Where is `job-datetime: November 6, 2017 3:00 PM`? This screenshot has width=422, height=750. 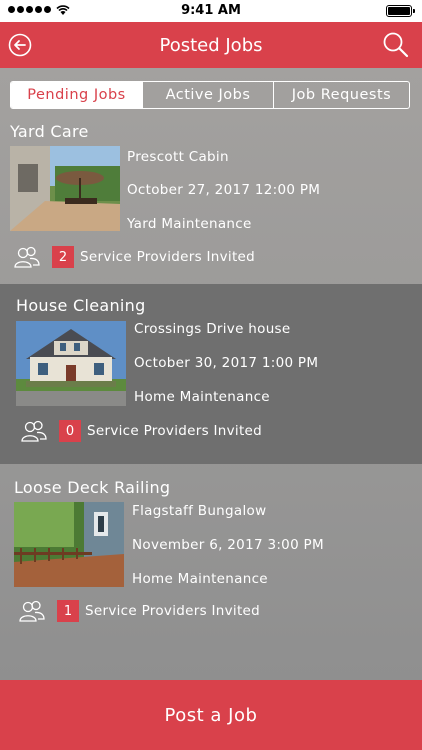 job-datetime: November 6, 2017 3:00 PM is located at coordinates (228, 545).